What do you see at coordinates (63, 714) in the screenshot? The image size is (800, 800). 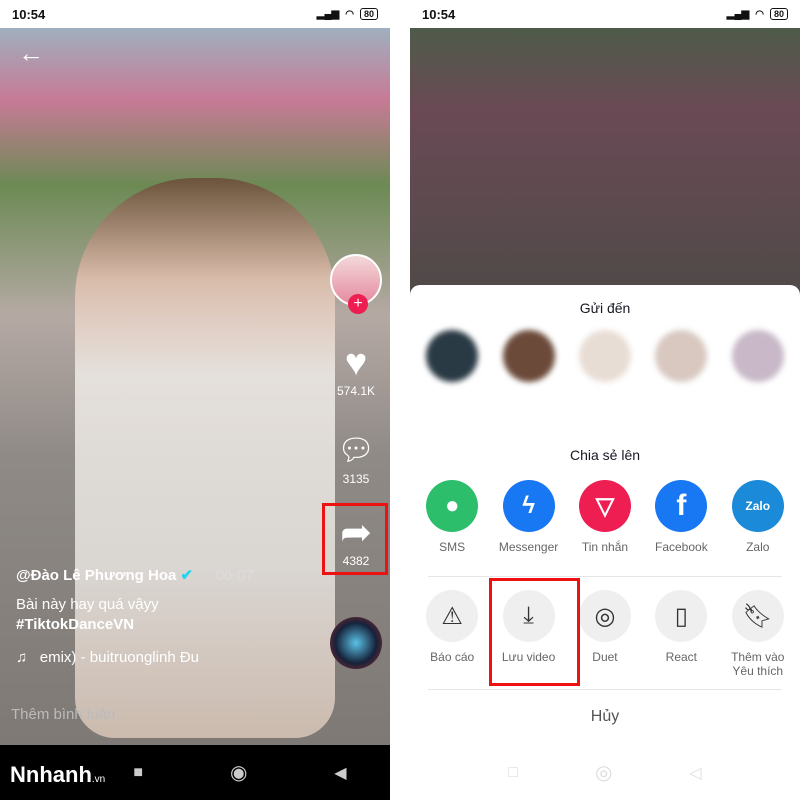 I see `comment-input: Thêm bình luận` at bounding box center [63, 714].